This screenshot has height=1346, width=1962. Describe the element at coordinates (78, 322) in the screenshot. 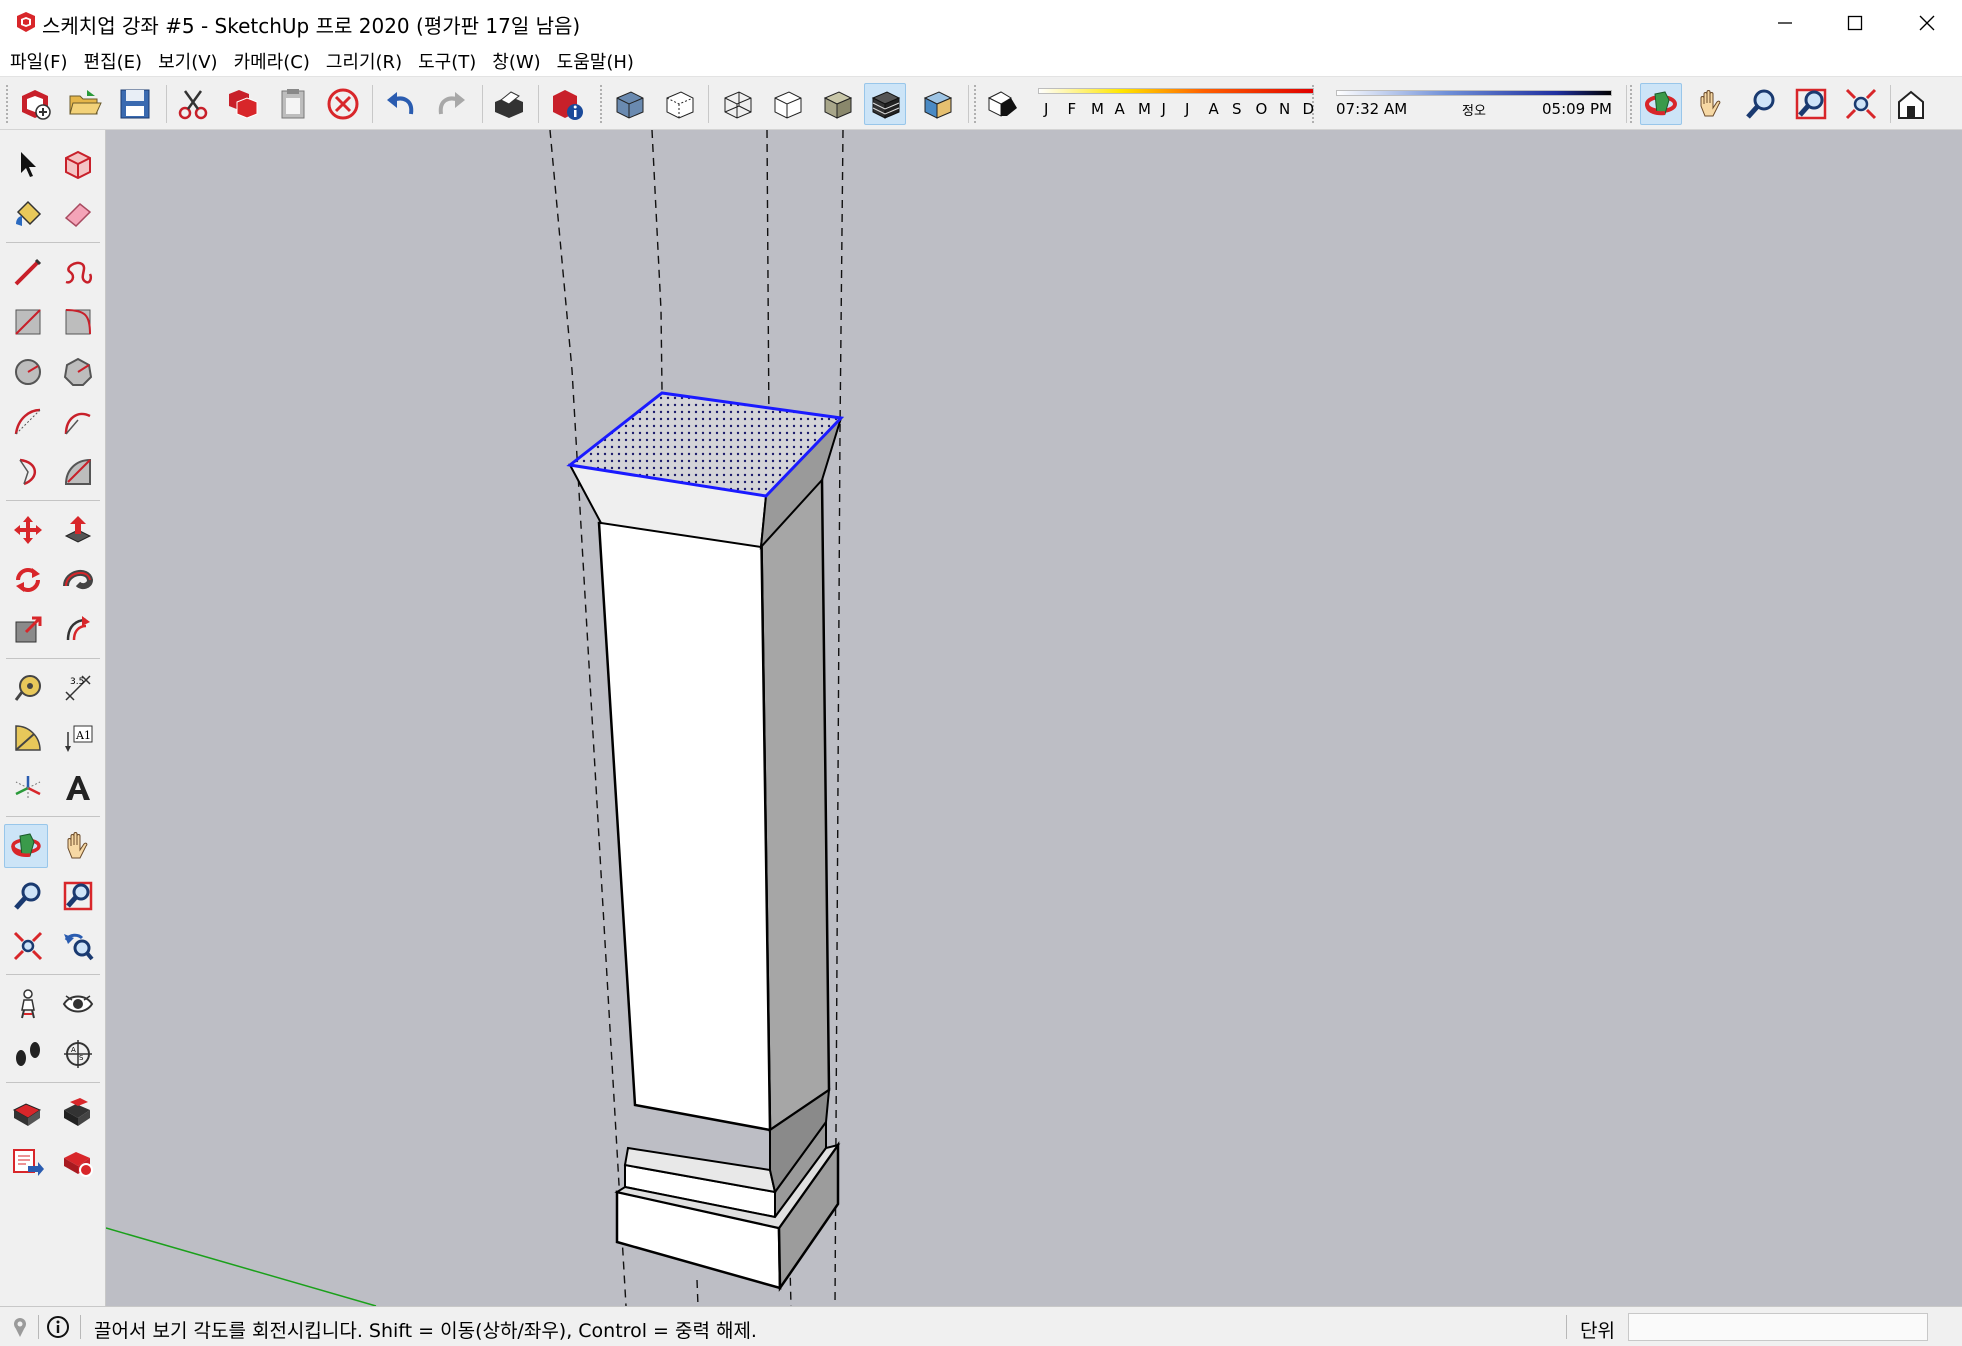

I see `rotated-rectangle-tool` at that location.